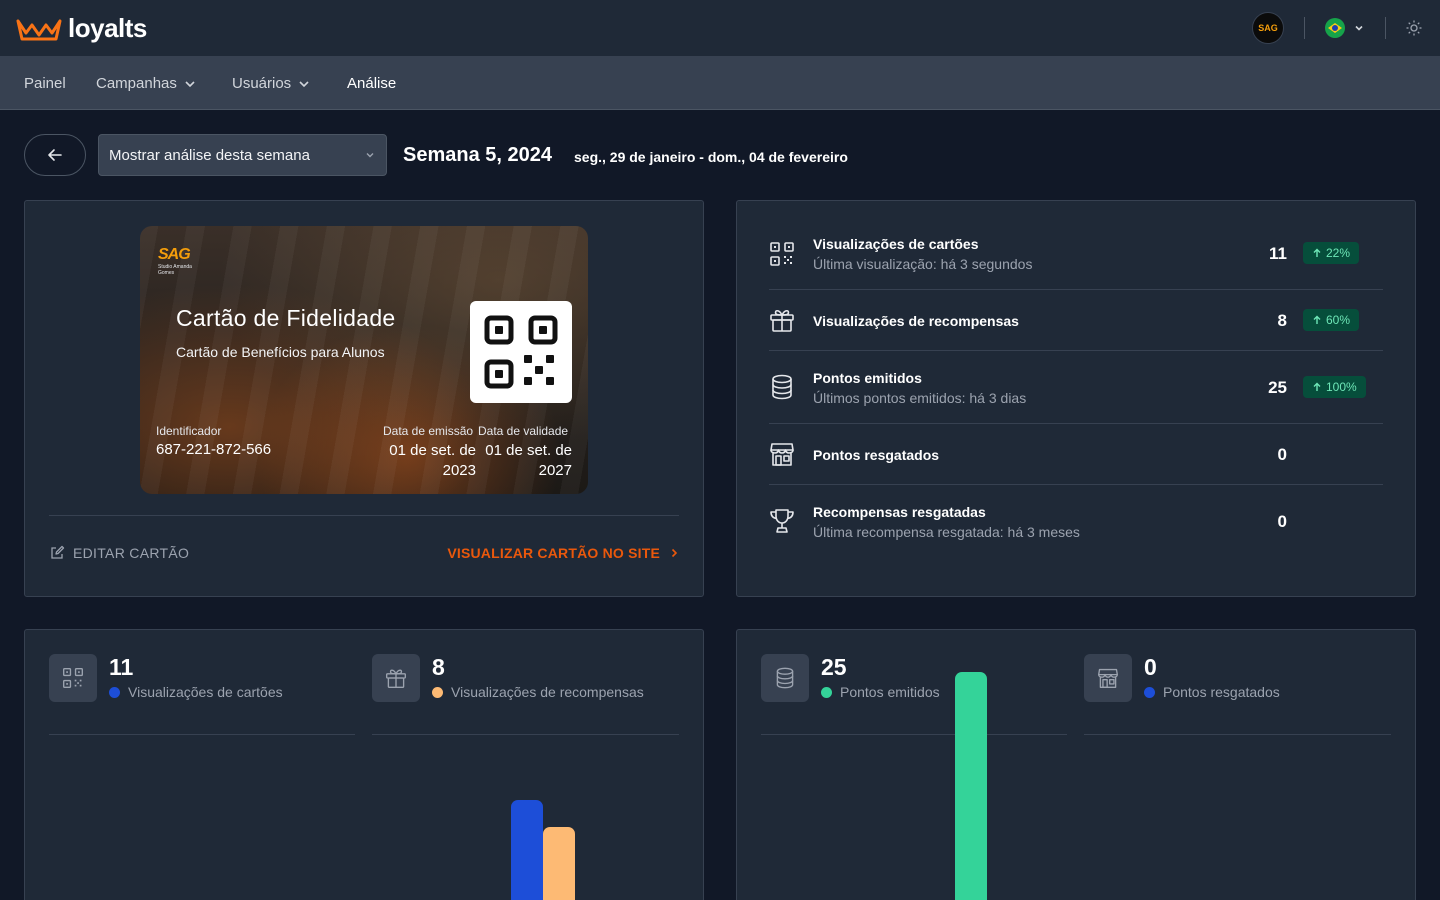  I want to click on trend-badge-value: 100%, so click(1341, 387).